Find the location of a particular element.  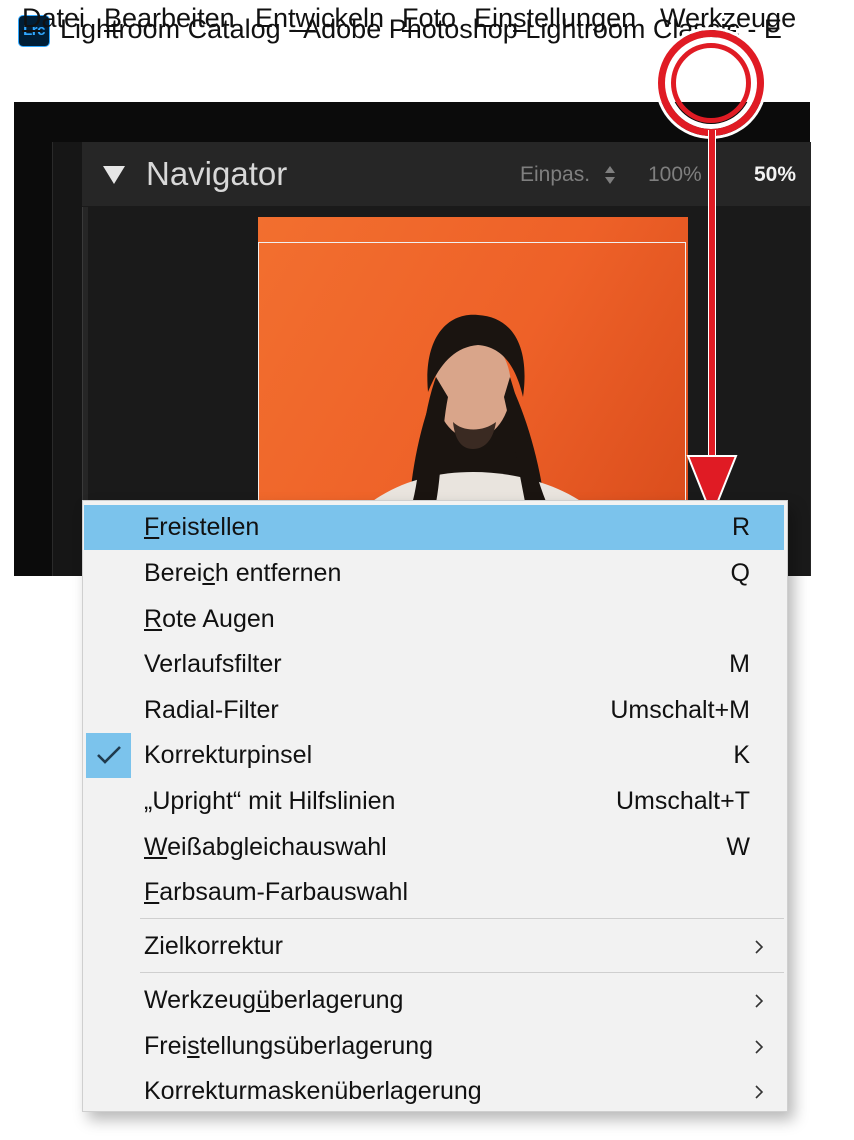

menu-item-label: Radial-Filter is located at coordinates (211, 710).